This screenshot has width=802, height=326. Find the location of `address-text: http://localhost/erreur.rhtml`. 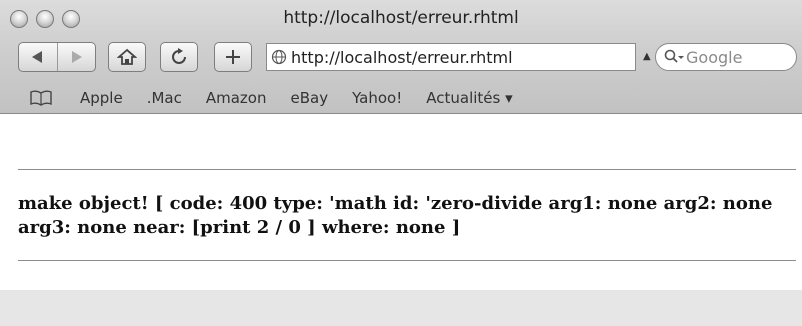

address-text: http://localhost/erreur.rhtml is located at coordinates (402, 57).